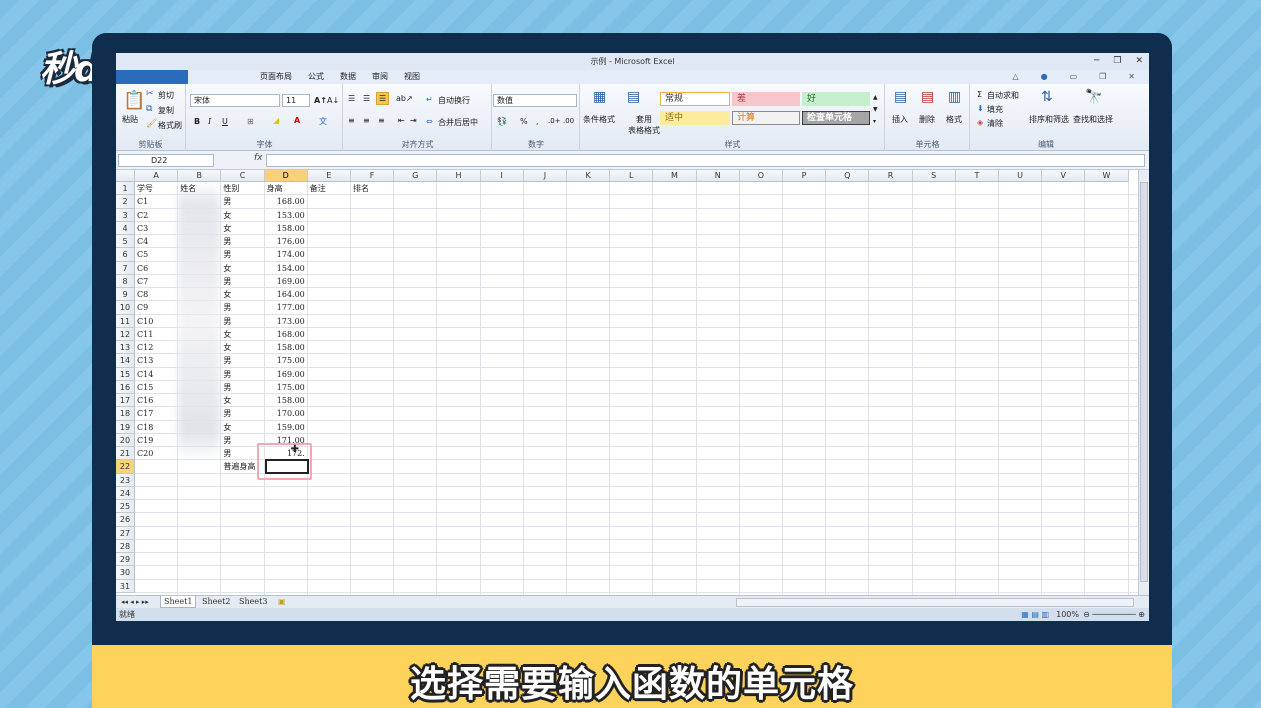  I want to click on formula-input, so click(705, 160).